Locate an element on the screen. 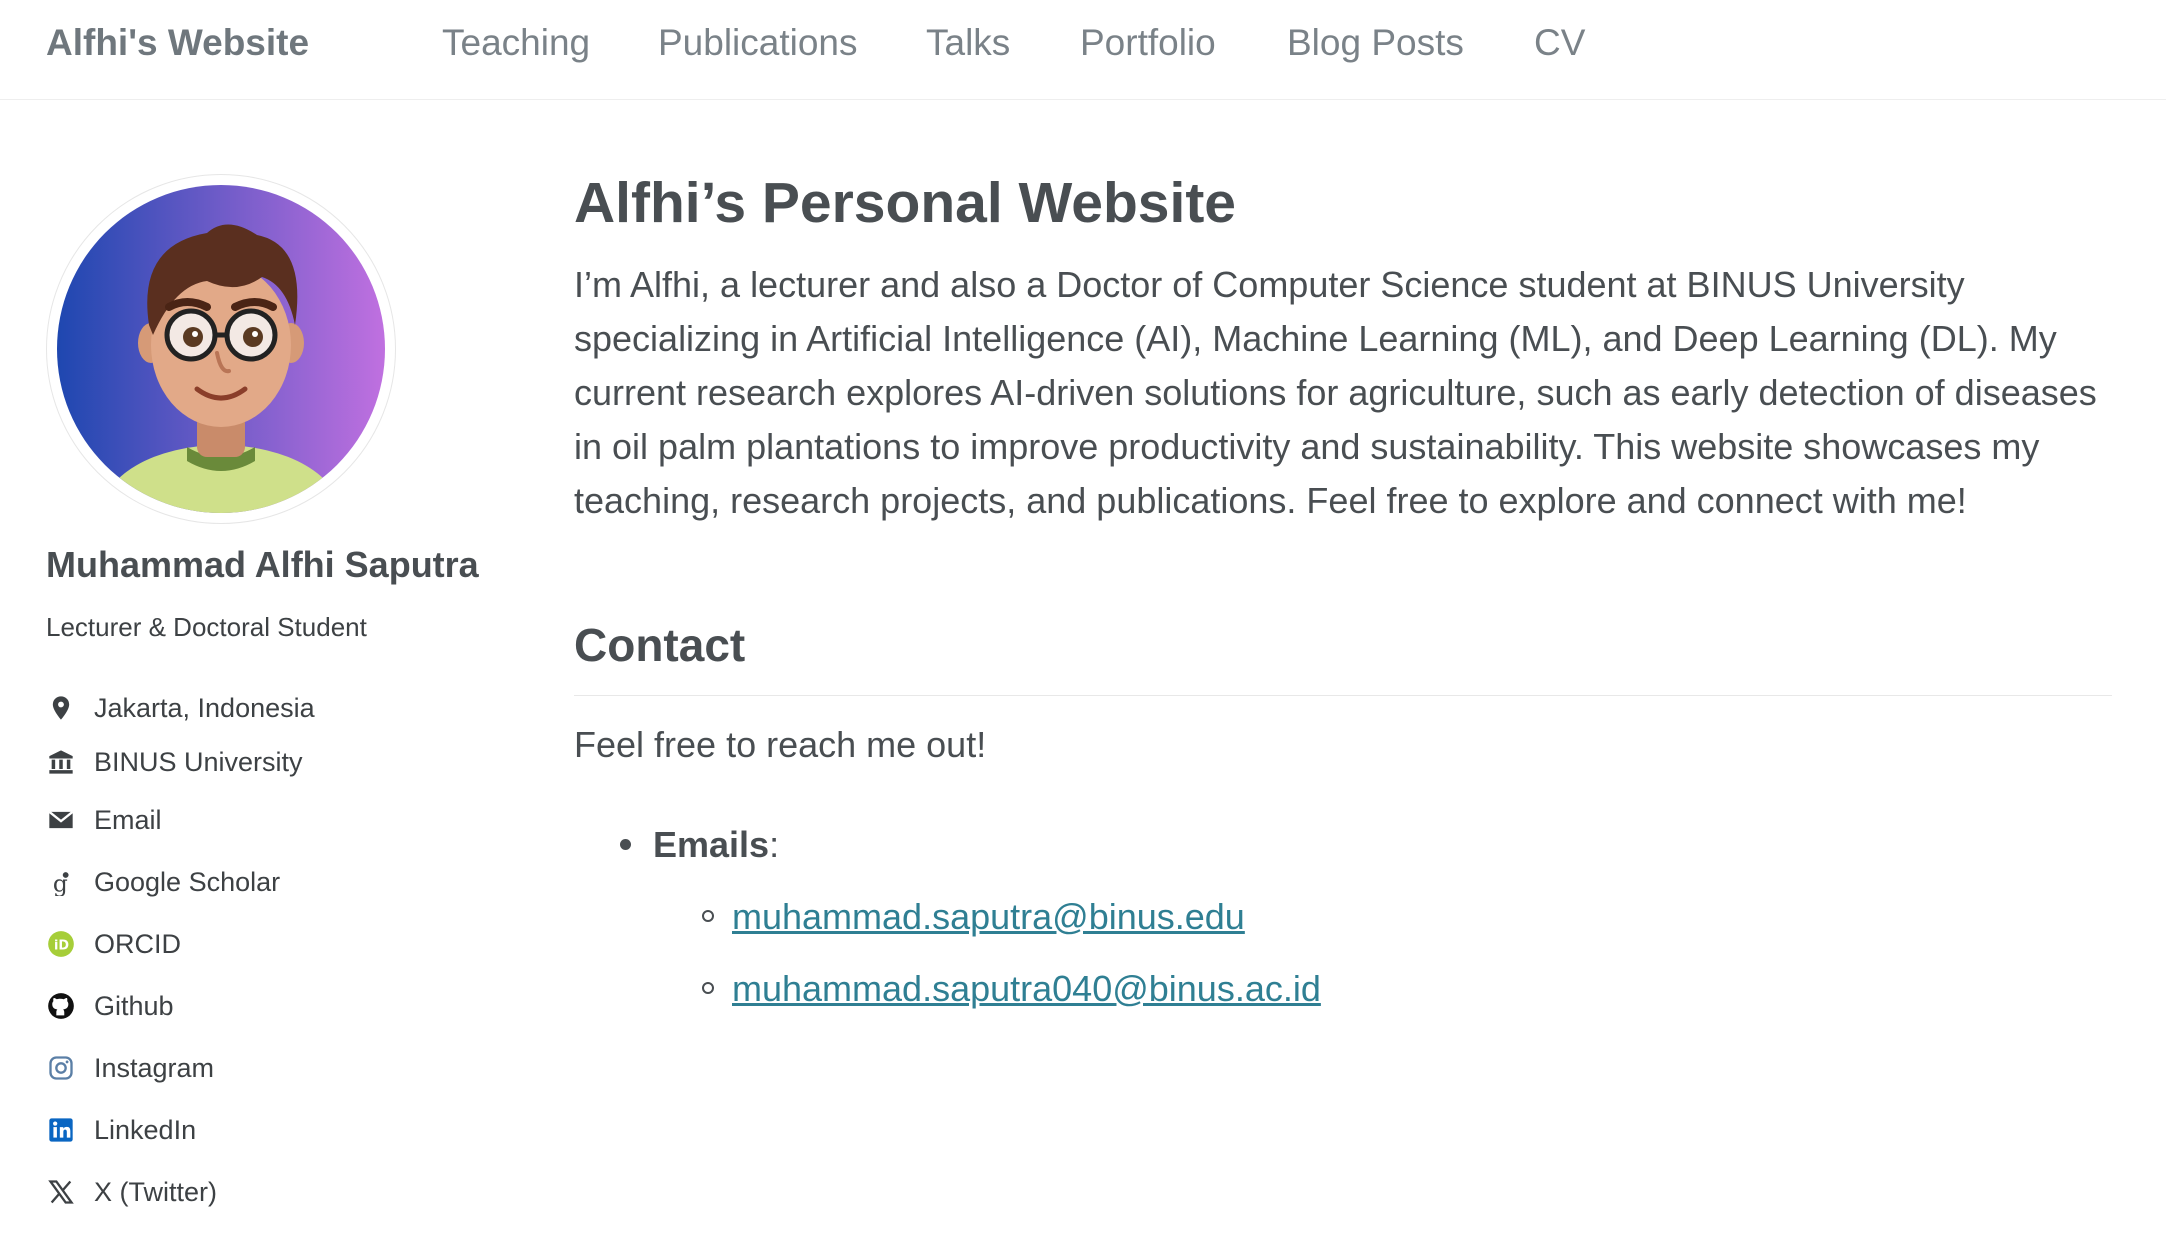  avatar-image is located at coordinates (221, 349).